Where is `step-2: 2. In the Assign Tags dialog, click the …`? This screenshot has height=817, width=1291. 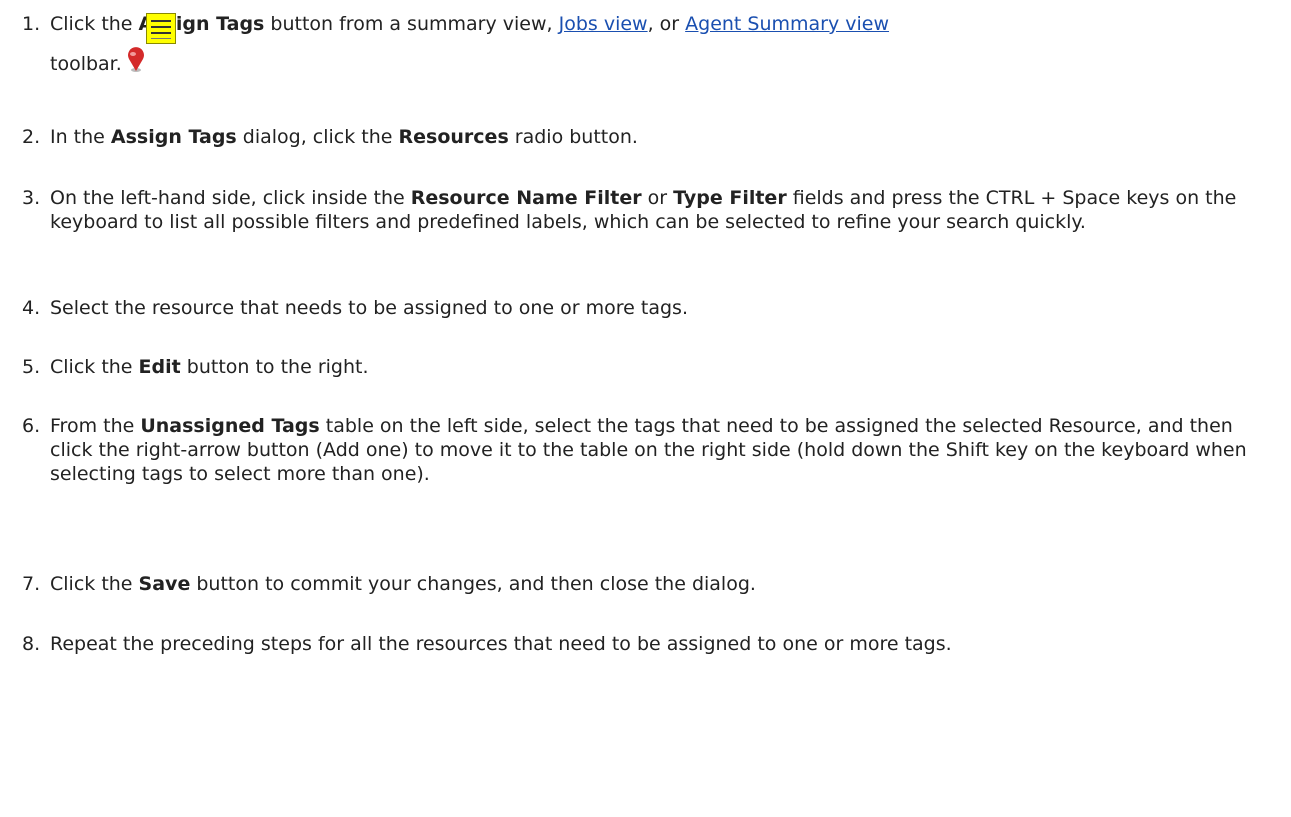
step-2: 2. In the Assign Tags dialog, click the … is located at coordinates (635, 137).